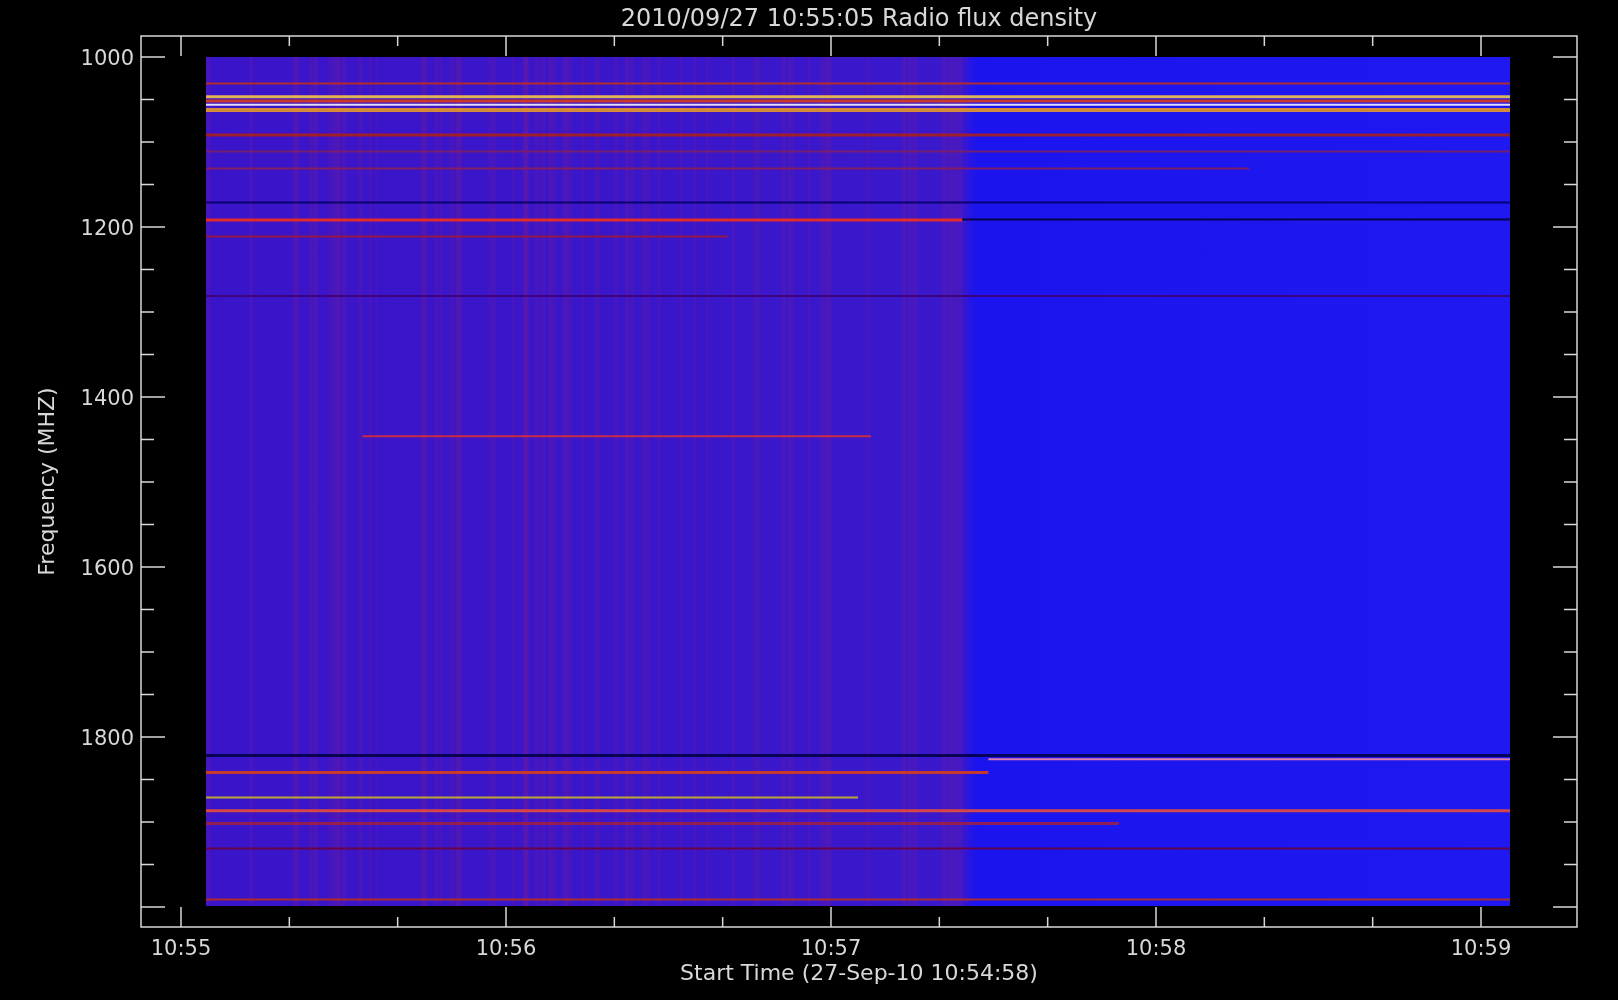 This screenshot has height=1000, width=1618. Describe the element at coordinates (181, 948) in the screenshot. I see `tick-label: 10:55` at that location.